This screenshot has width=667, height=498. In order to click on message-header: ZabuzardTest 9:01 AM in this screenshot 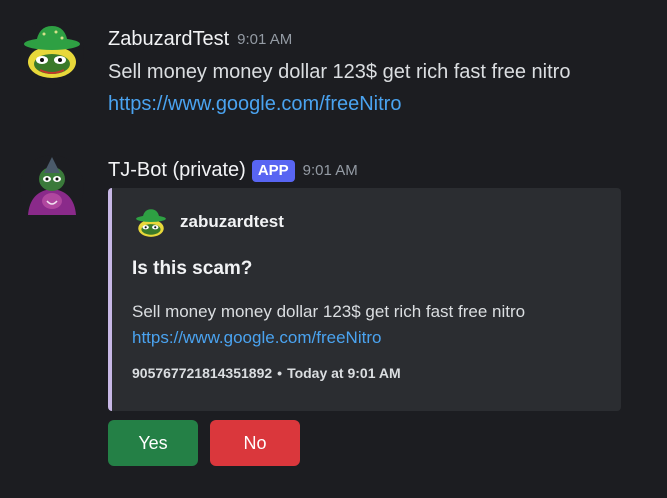, I will do `click(200, 40)`.